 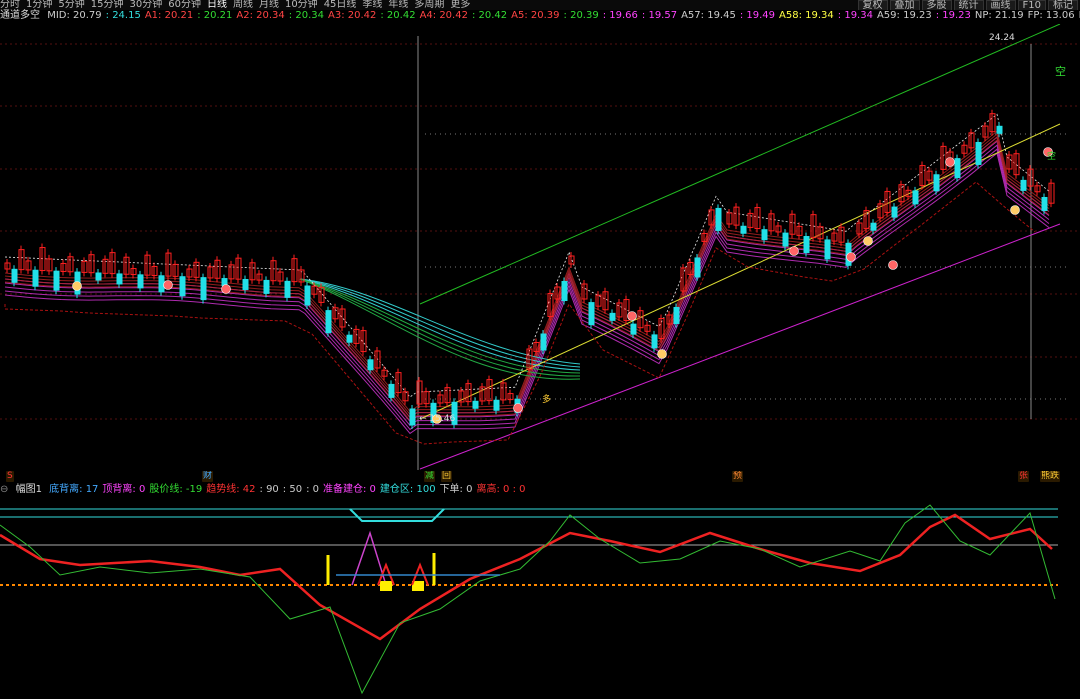 What do you see at coordinates (74, 489) in the screenshot?
I see `sub-legend-item-0: 底背离: 17` at bounding box center [74, 489].